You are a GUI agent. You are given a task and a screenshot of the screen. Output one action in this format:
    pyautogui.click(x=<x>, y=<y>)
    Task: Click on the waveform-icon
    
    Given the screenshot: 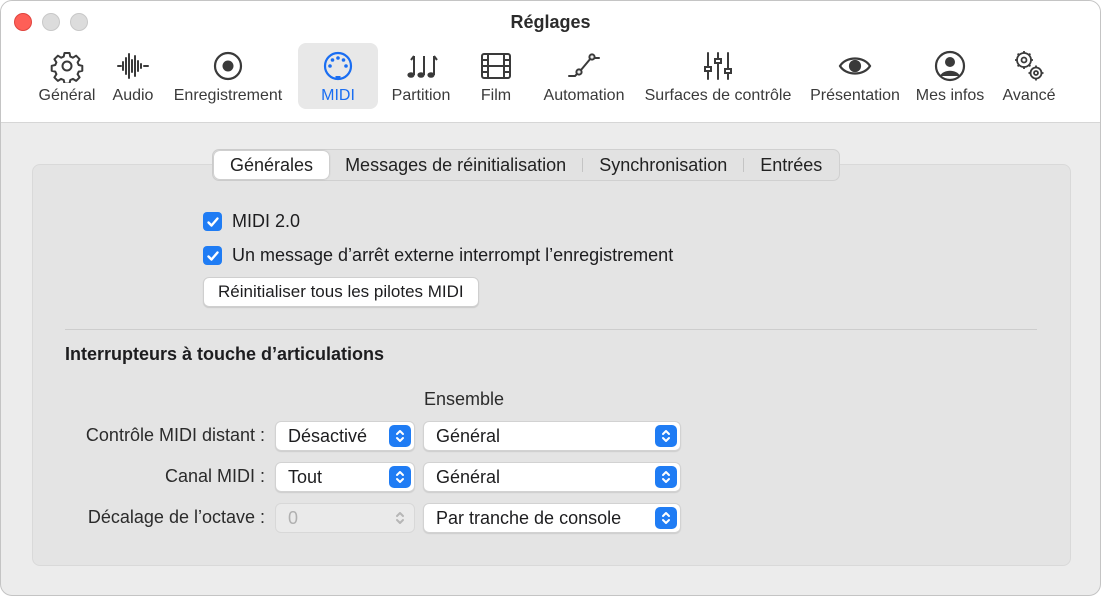 What is the action you would take?
    pyautogui.click(x=133, y=66)
    